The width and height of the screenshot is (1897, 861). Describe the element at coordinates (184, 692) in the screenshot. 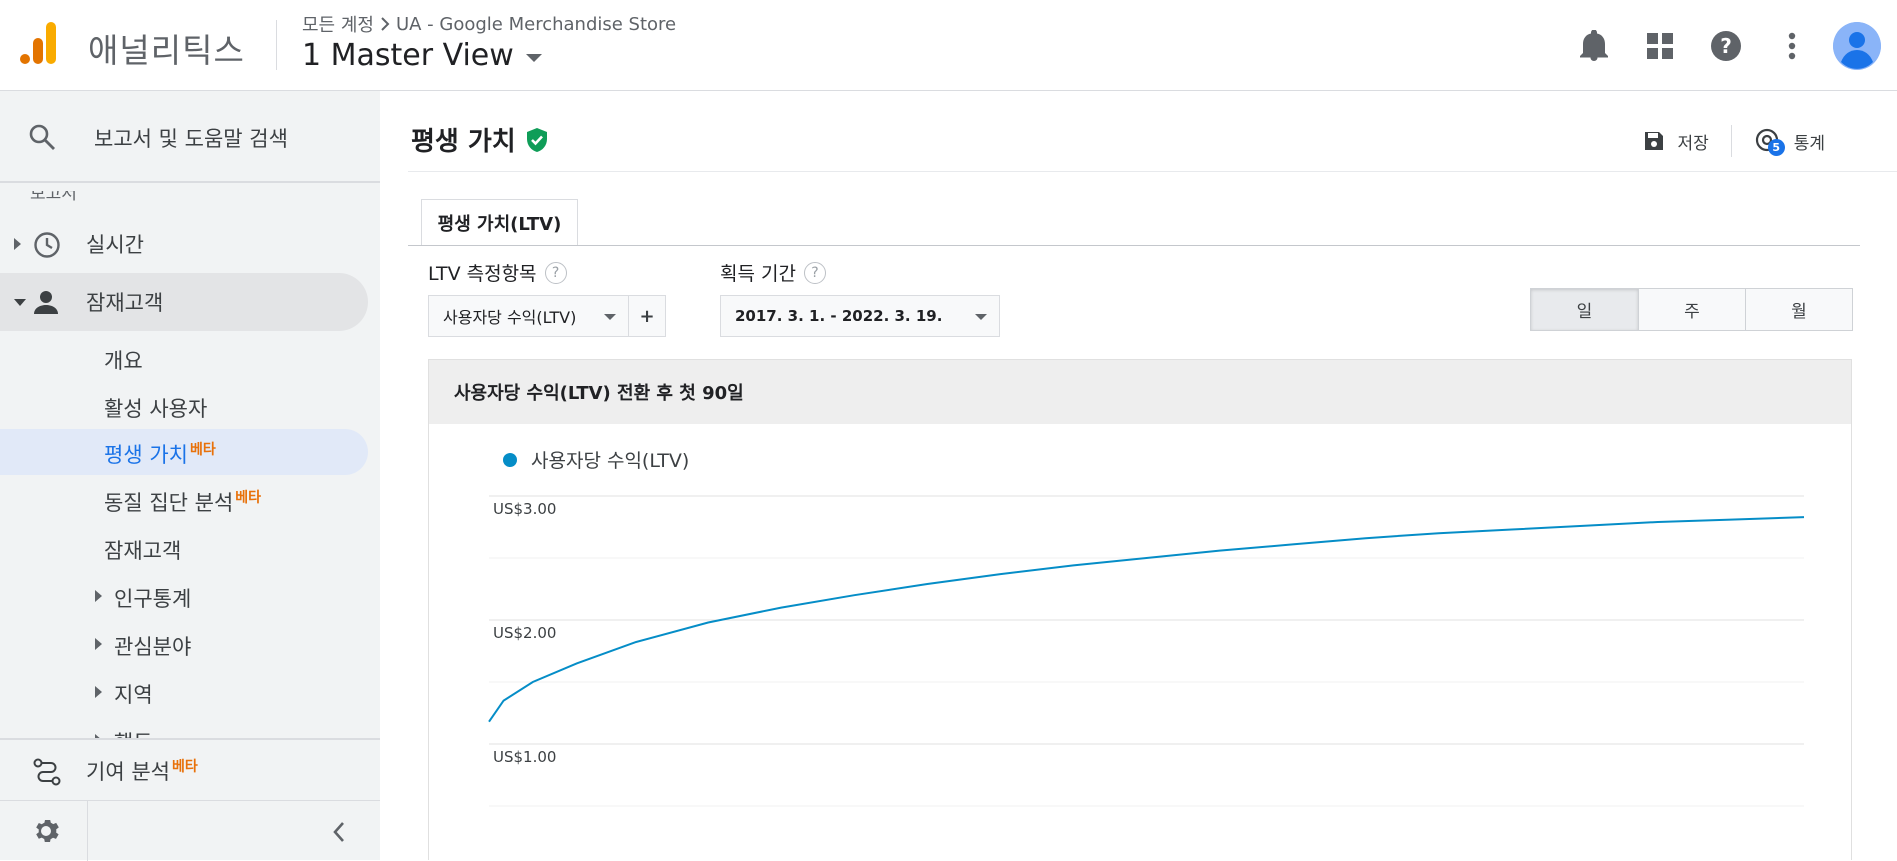

I see `sidebar-sub-geo: 지역` at that location.